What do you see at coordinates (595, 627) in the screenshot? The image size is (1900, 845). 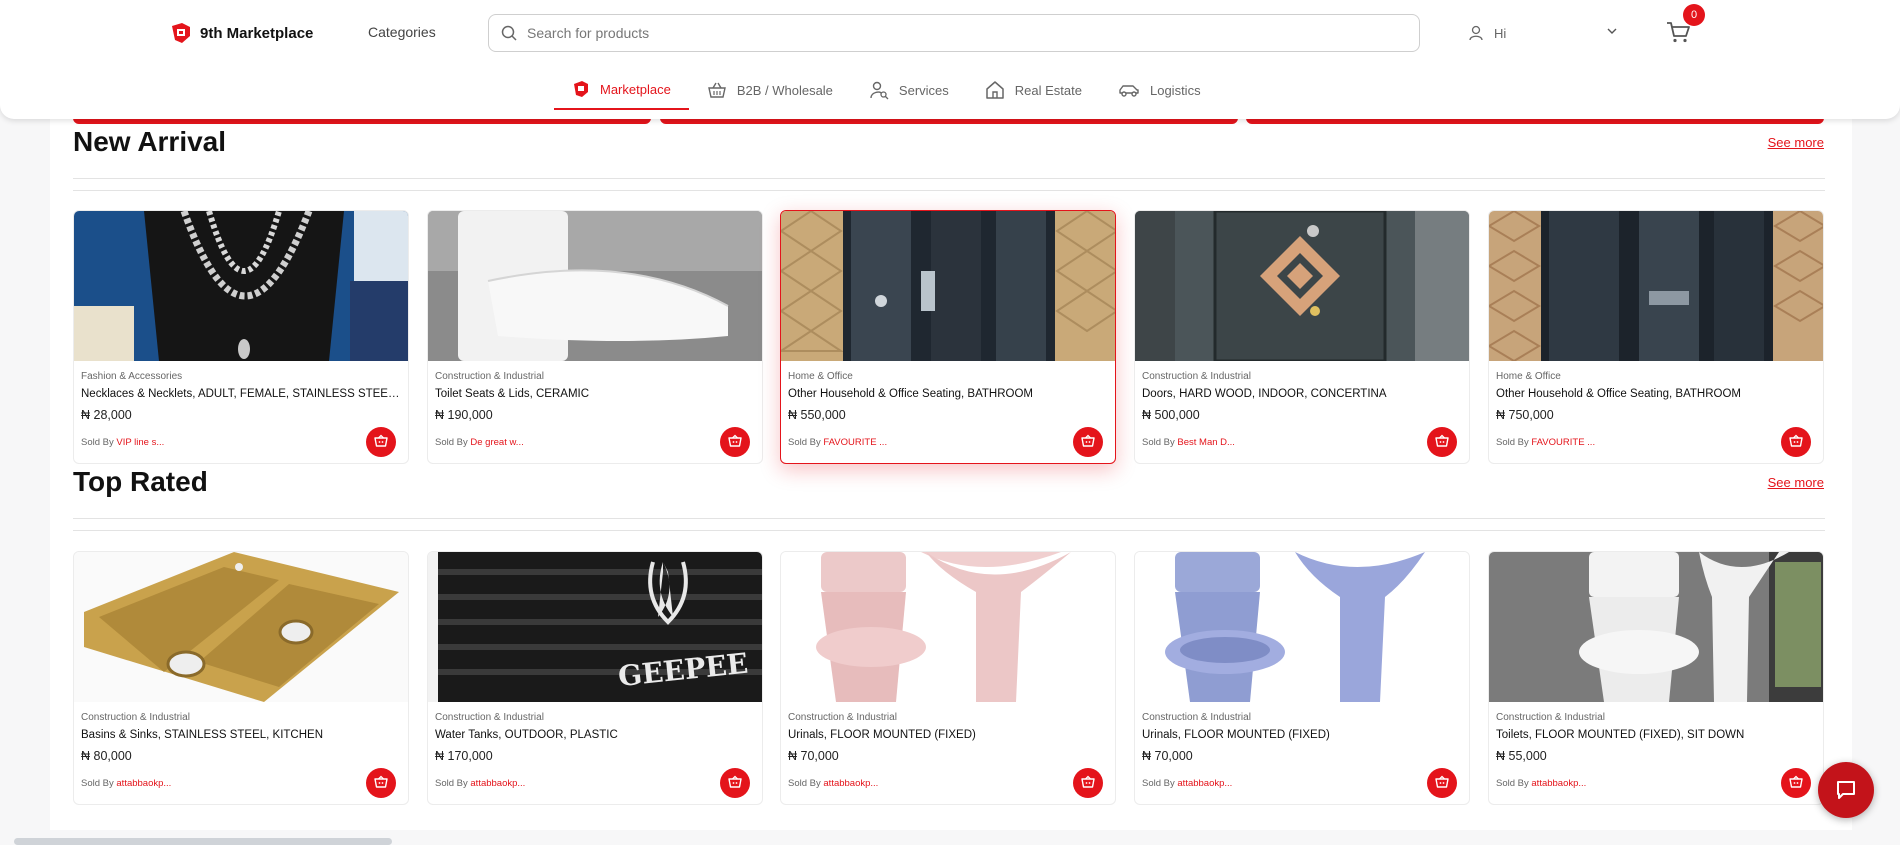 I see `product-image: GEEPEE` at bounding box center [595, 627].